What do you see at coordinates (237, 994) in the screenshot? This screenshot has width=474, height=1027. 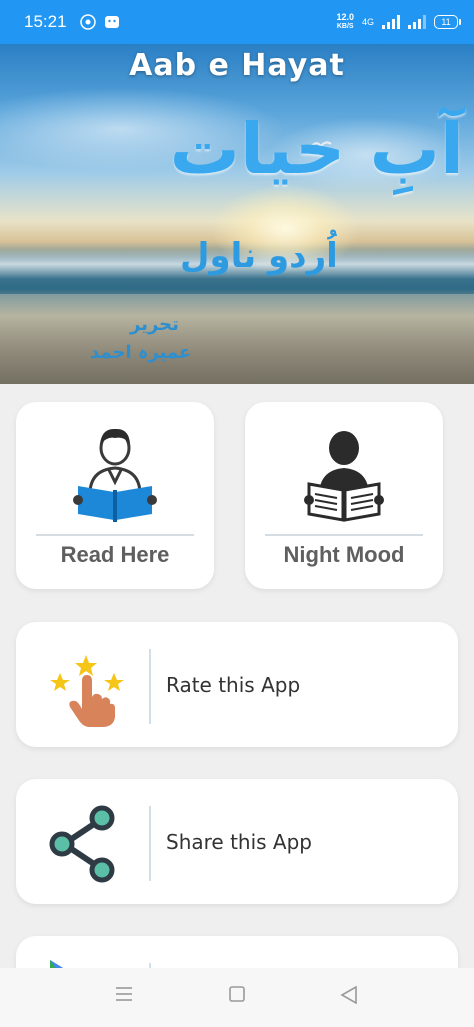 I see `home-icon` at bounding box center [237, 994].